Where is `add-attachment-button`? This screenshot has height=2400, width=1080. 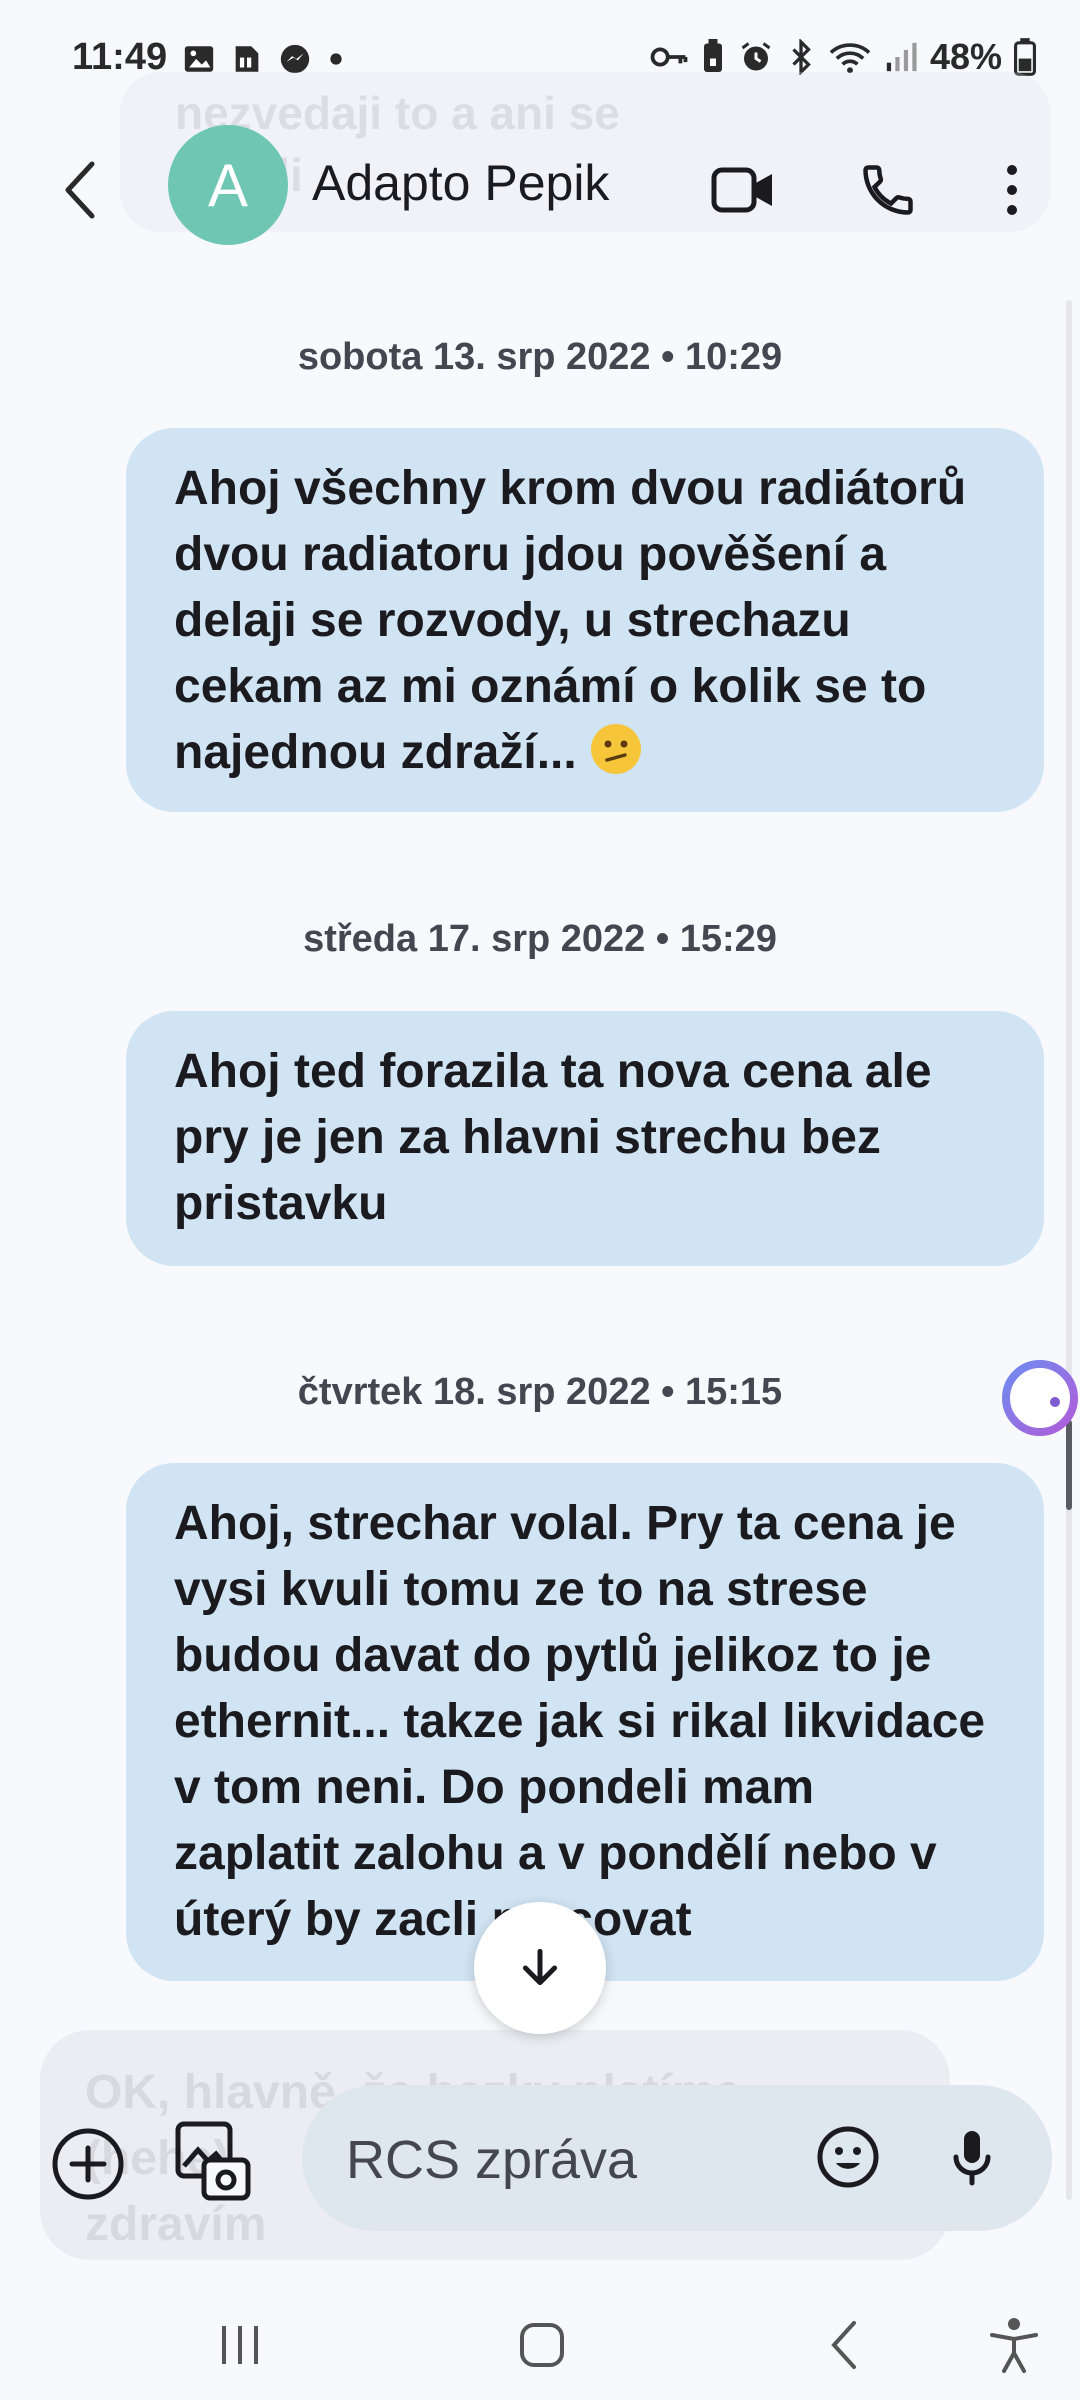 add-attachment-button is located at coordinates (88, 2164).